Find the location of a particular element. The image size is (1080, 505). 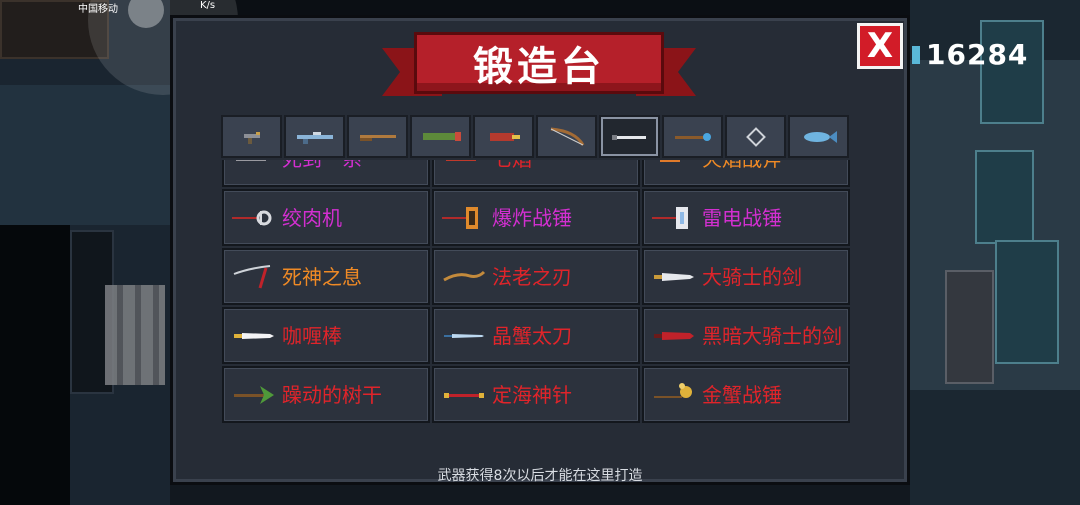

shotgun-icon is located at coordinates (377, 137).